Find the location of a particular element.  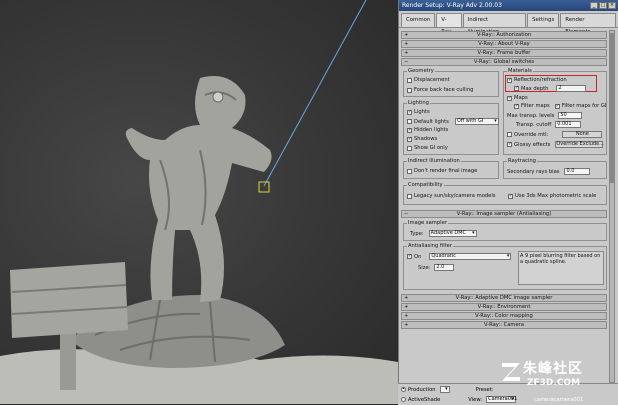

maximize-button: □ is located at coordinates (603, 5).